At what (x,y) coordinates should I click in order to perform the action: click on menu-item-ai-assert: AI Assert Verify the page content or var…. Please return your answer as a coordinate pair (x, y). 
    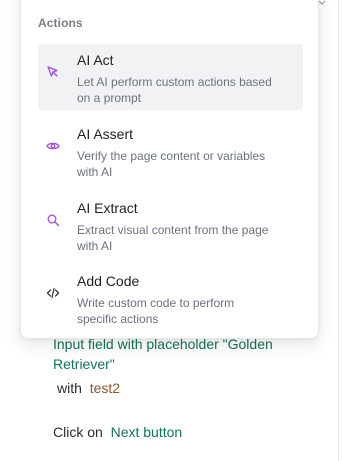
    Looking at the image, I should click on (170, 151).